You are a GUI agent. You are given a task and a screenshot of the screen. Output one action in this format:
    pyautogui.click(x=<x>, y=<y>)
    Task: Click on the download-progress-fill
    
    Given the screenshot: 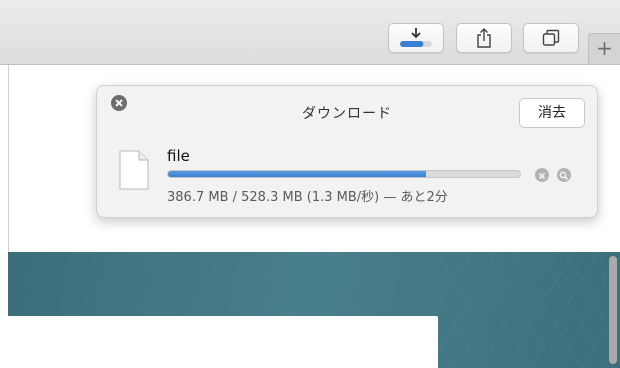 What is the action you would take?
    pyautogui.click(x=297, y=174)
    